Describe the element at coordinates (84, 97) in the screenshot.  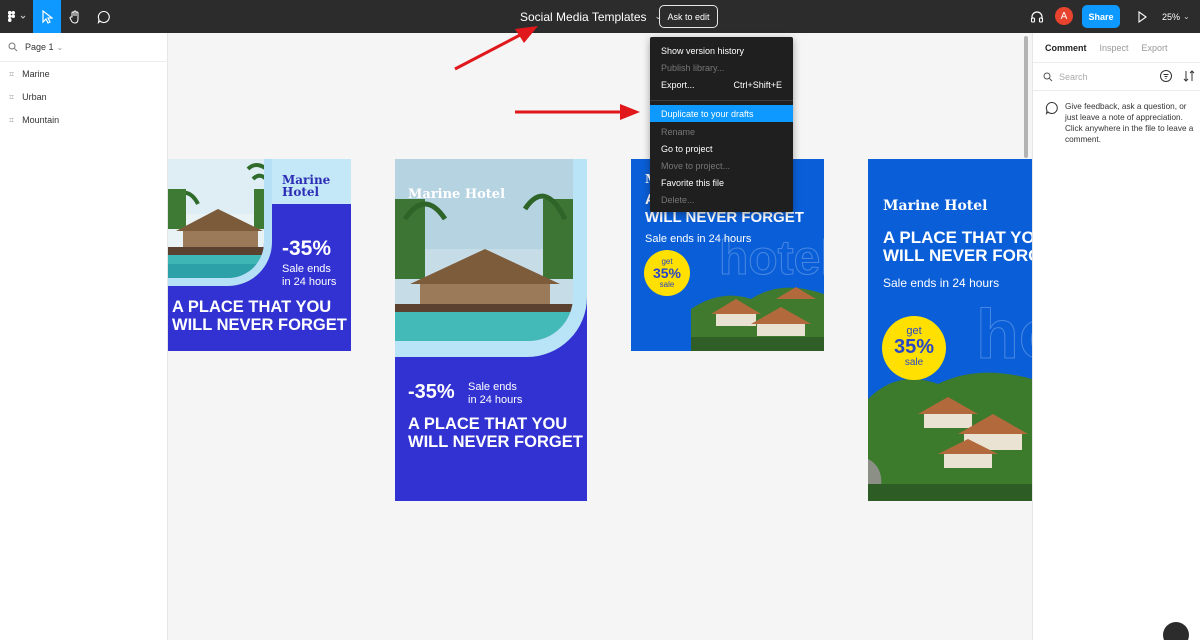
I see `layer-urban: ⌗ Urban` at that location.